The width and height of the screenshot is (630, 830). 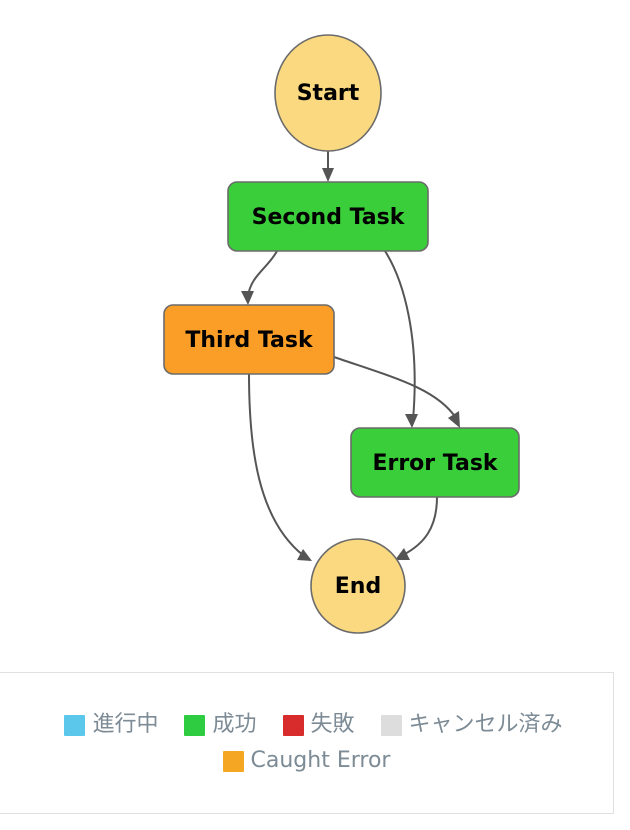 I want to click on node-third-task: Third Task, so click(x=249, y=339).